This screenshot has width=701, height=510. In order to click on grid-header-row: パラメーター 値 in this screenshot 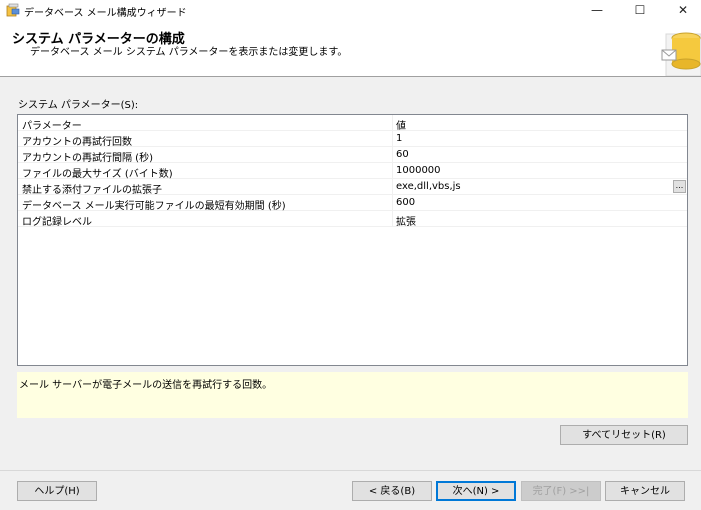, I will do `click(352, 123)`.